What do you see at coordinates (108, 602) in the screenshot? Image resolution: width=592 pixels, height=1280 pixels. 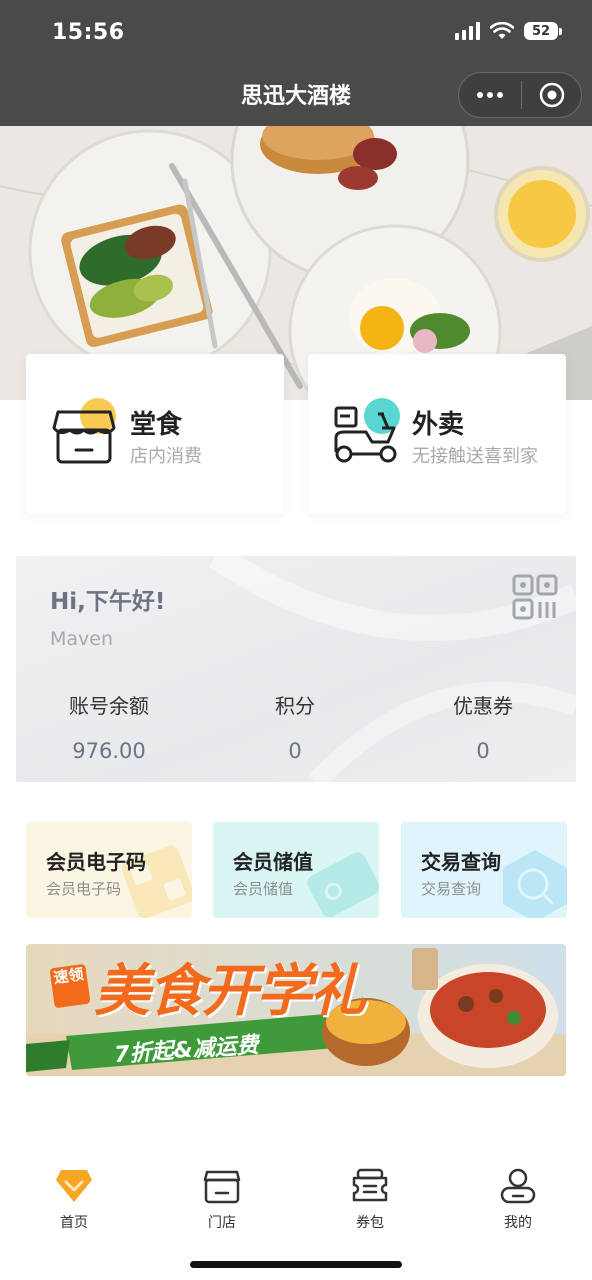 I see `greeting-text: Hi,下午好!` at bounding box center [108, 602].